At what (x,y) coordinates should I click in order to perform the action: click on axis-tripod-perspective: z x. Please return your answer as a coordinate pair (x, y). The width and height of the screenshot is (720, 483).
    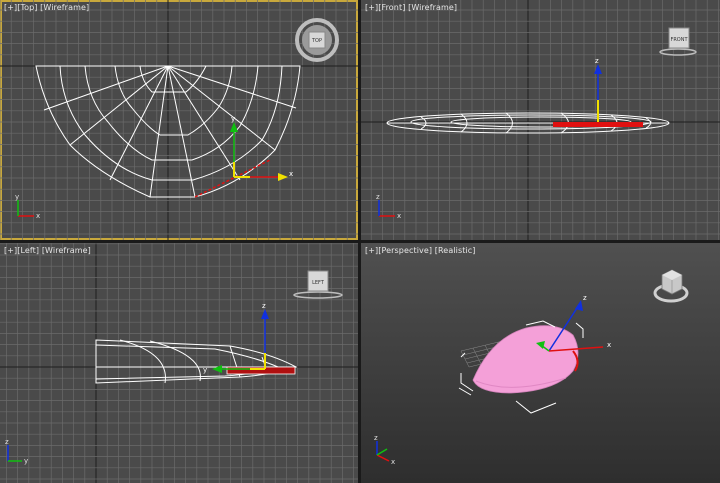
    Looking at the image, I should click on (384, 450).